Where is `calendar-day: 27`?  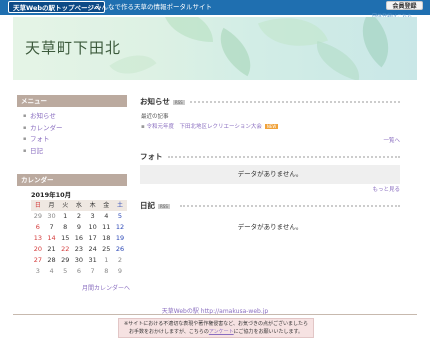 calendar-day: 27 is located at coordinates (38, 260).